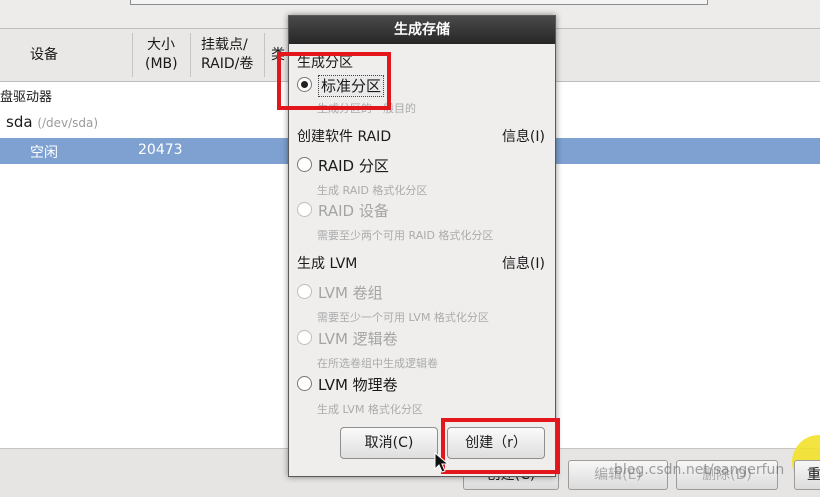  I want to click on free-label: 空闲, so click(44, 153).